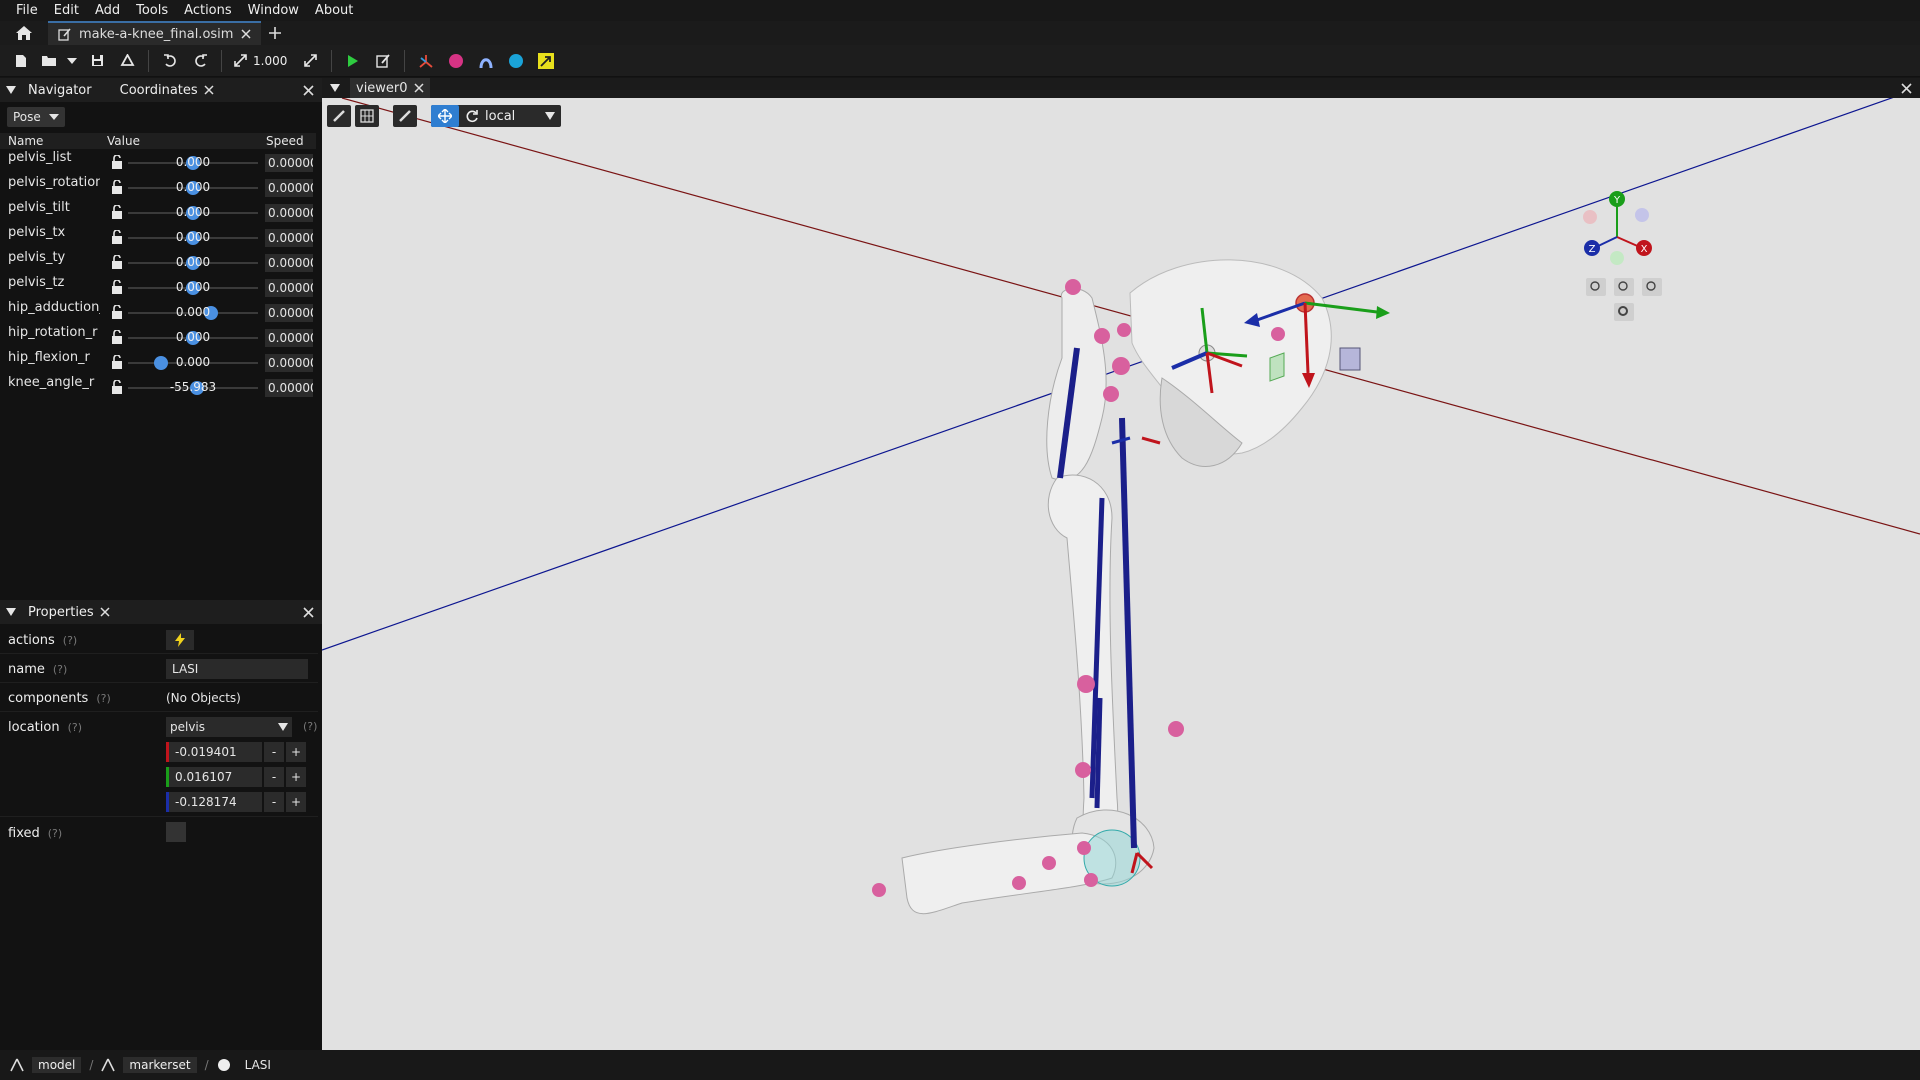 This screenshot has width=1920, height=1080. What do you see at coordinates (176, 832) in the screenshot?
I see `fixed-checkbox` at bounding box center [176, 832].